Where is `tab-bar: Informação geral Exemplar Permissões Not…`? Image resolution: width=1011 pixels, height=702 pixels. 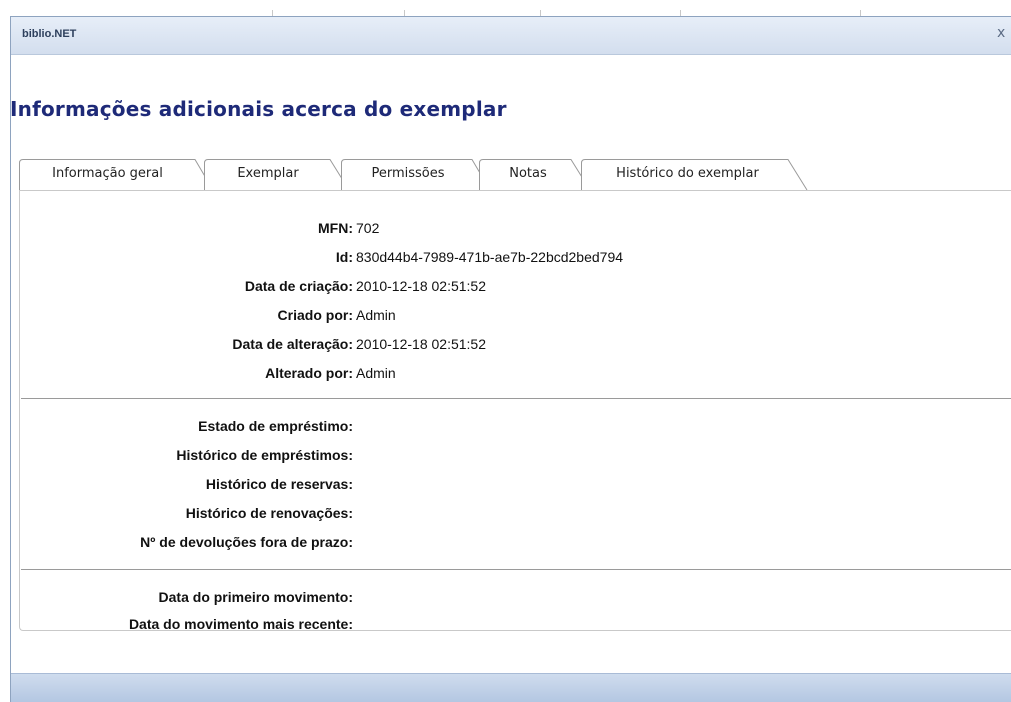
tab-bar: Informação geral Exemplar Permissões Not… is located at coordinates (509, 175).